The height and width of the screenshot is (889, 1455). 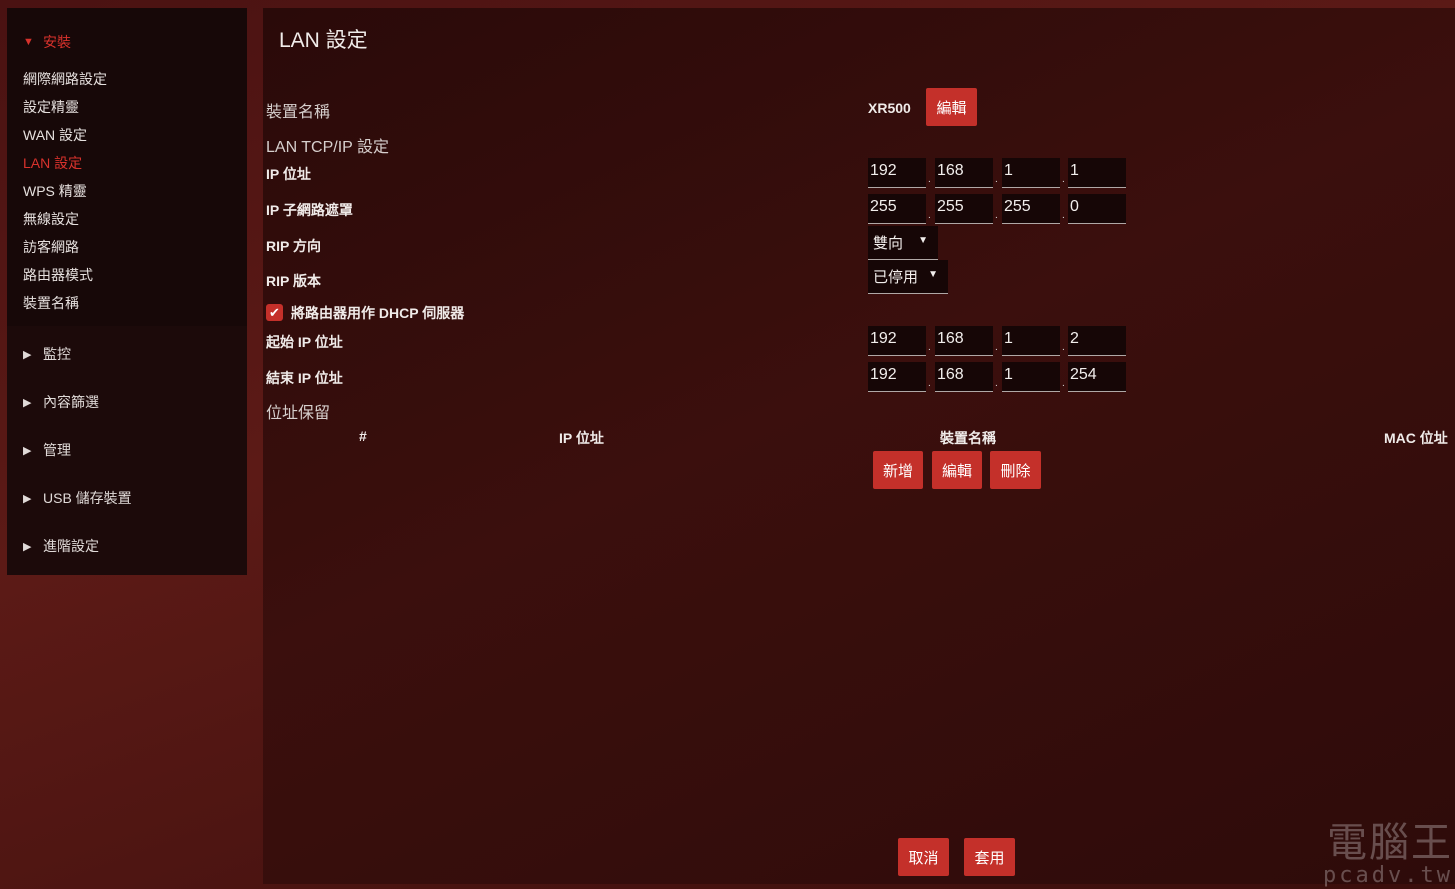 What do you see at coordinates (898, 470) in the screenshot?
I see `add-reservation-button: 新增` at bounding box center [898, 470].